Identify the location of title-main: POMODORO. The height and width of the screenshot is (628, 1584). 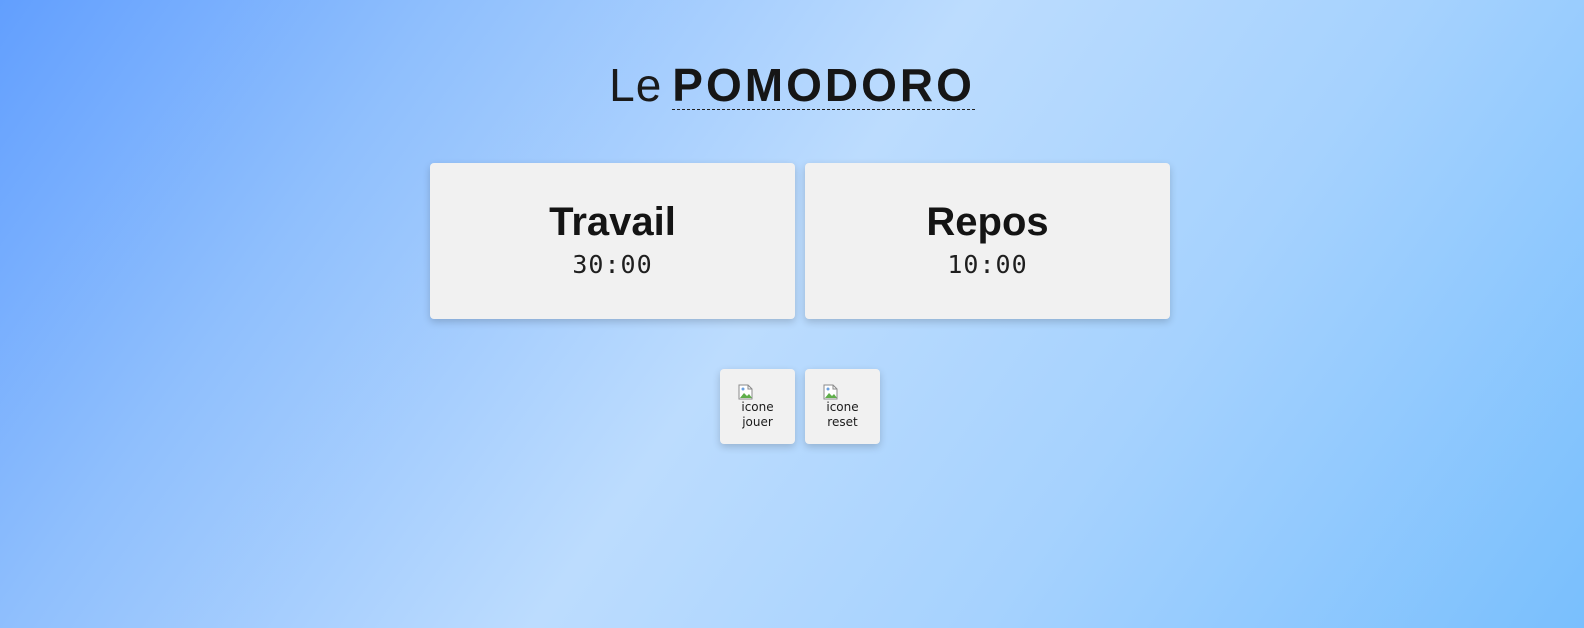
(823, 85).